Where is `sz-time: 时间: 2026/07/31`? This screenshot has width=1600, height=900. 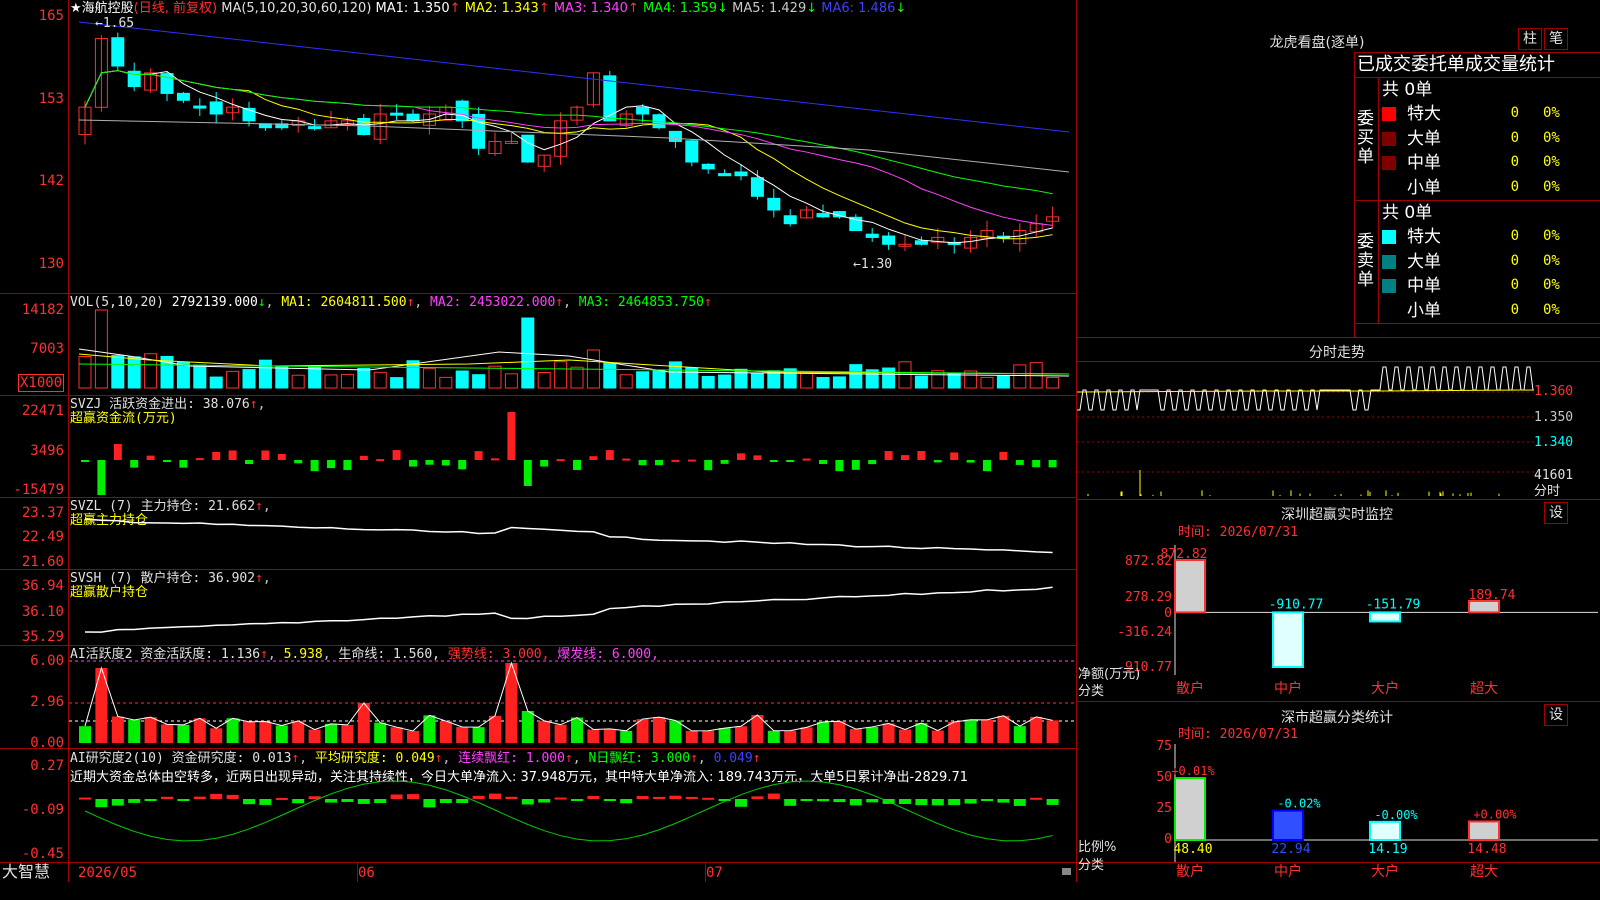 sz-time: 时间: 2026/07/31 is located at coordinates (1238, 532).